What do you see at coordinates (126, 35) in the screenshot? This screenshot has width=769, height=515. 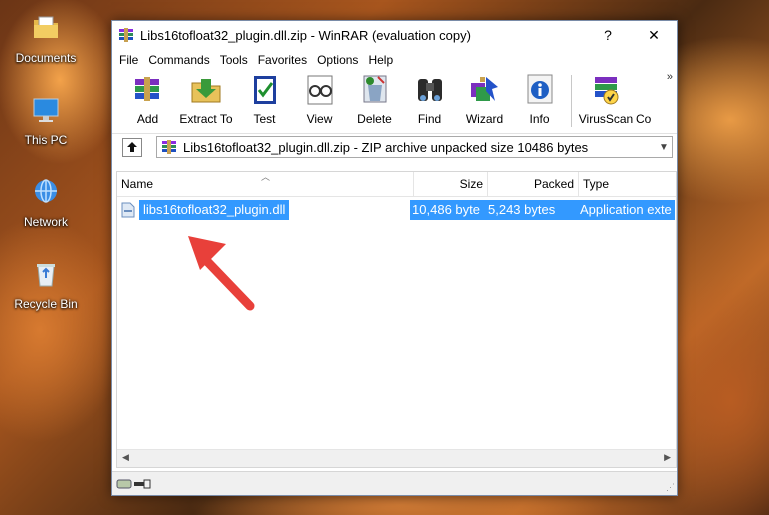 I see `winrar-app-icon` at bounding box center [126, 35].